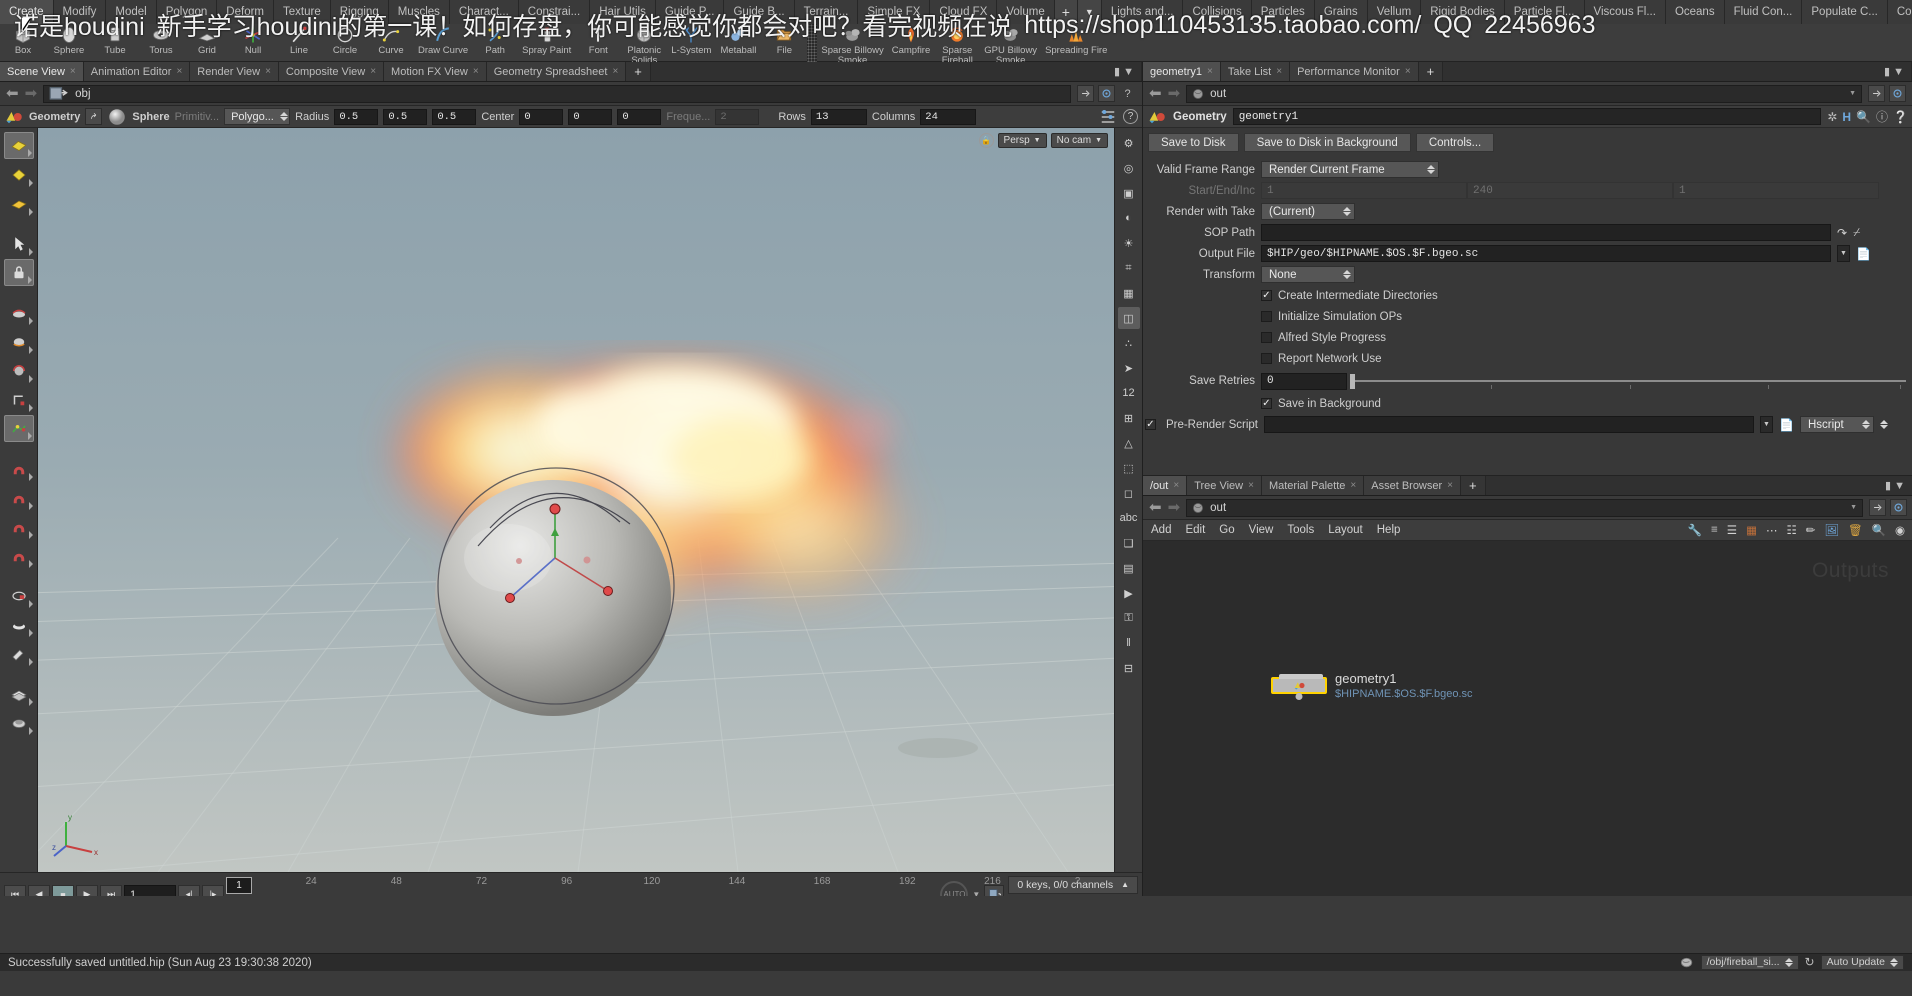 This screenshot has height=996, width=1912. I want to click on initialize-simulation-ops-checkbox, so click(1266, 316).